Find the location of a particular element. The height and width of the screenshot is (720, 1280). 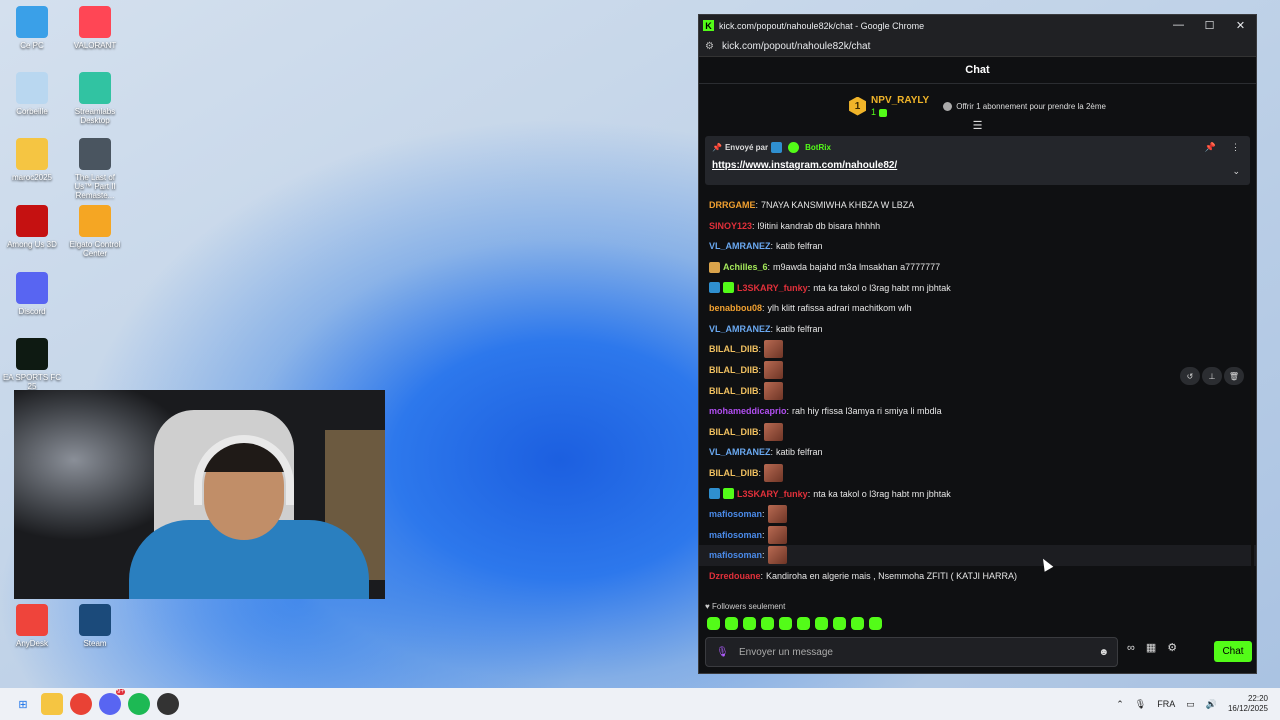

chat-message-text: rah hiy rfissa l3amya ri smiya li mbdla is located at coordinates (867, 411).